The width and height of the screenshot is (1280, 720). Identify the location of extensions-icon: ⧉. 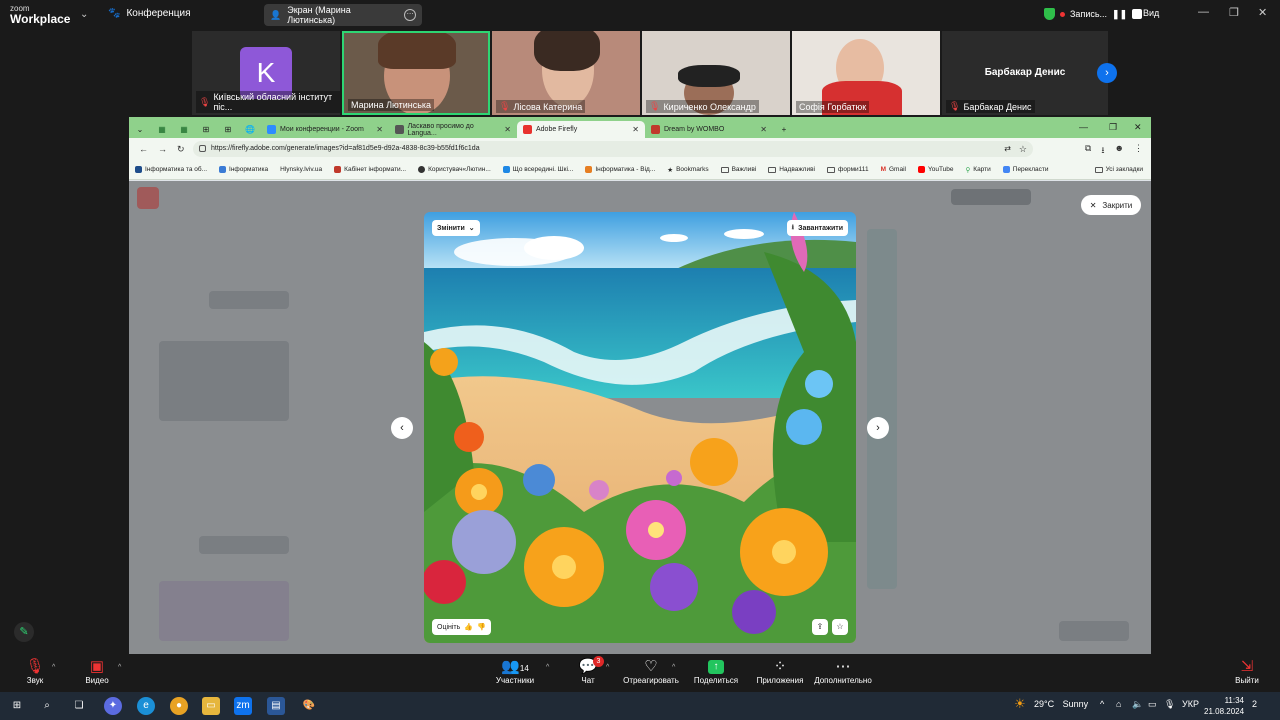
(1088, 151).